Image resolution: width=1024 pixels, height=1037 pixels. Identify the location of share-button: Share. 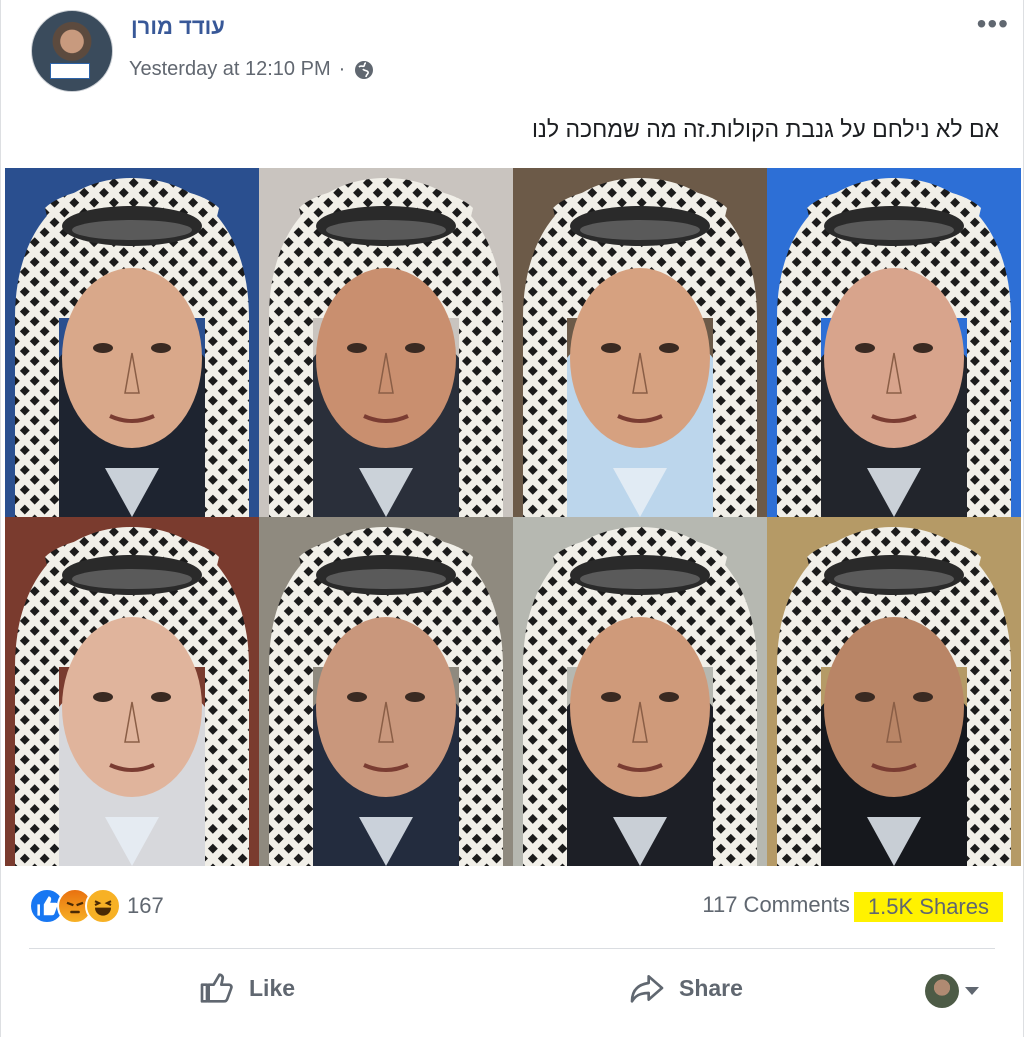
(685, 988).